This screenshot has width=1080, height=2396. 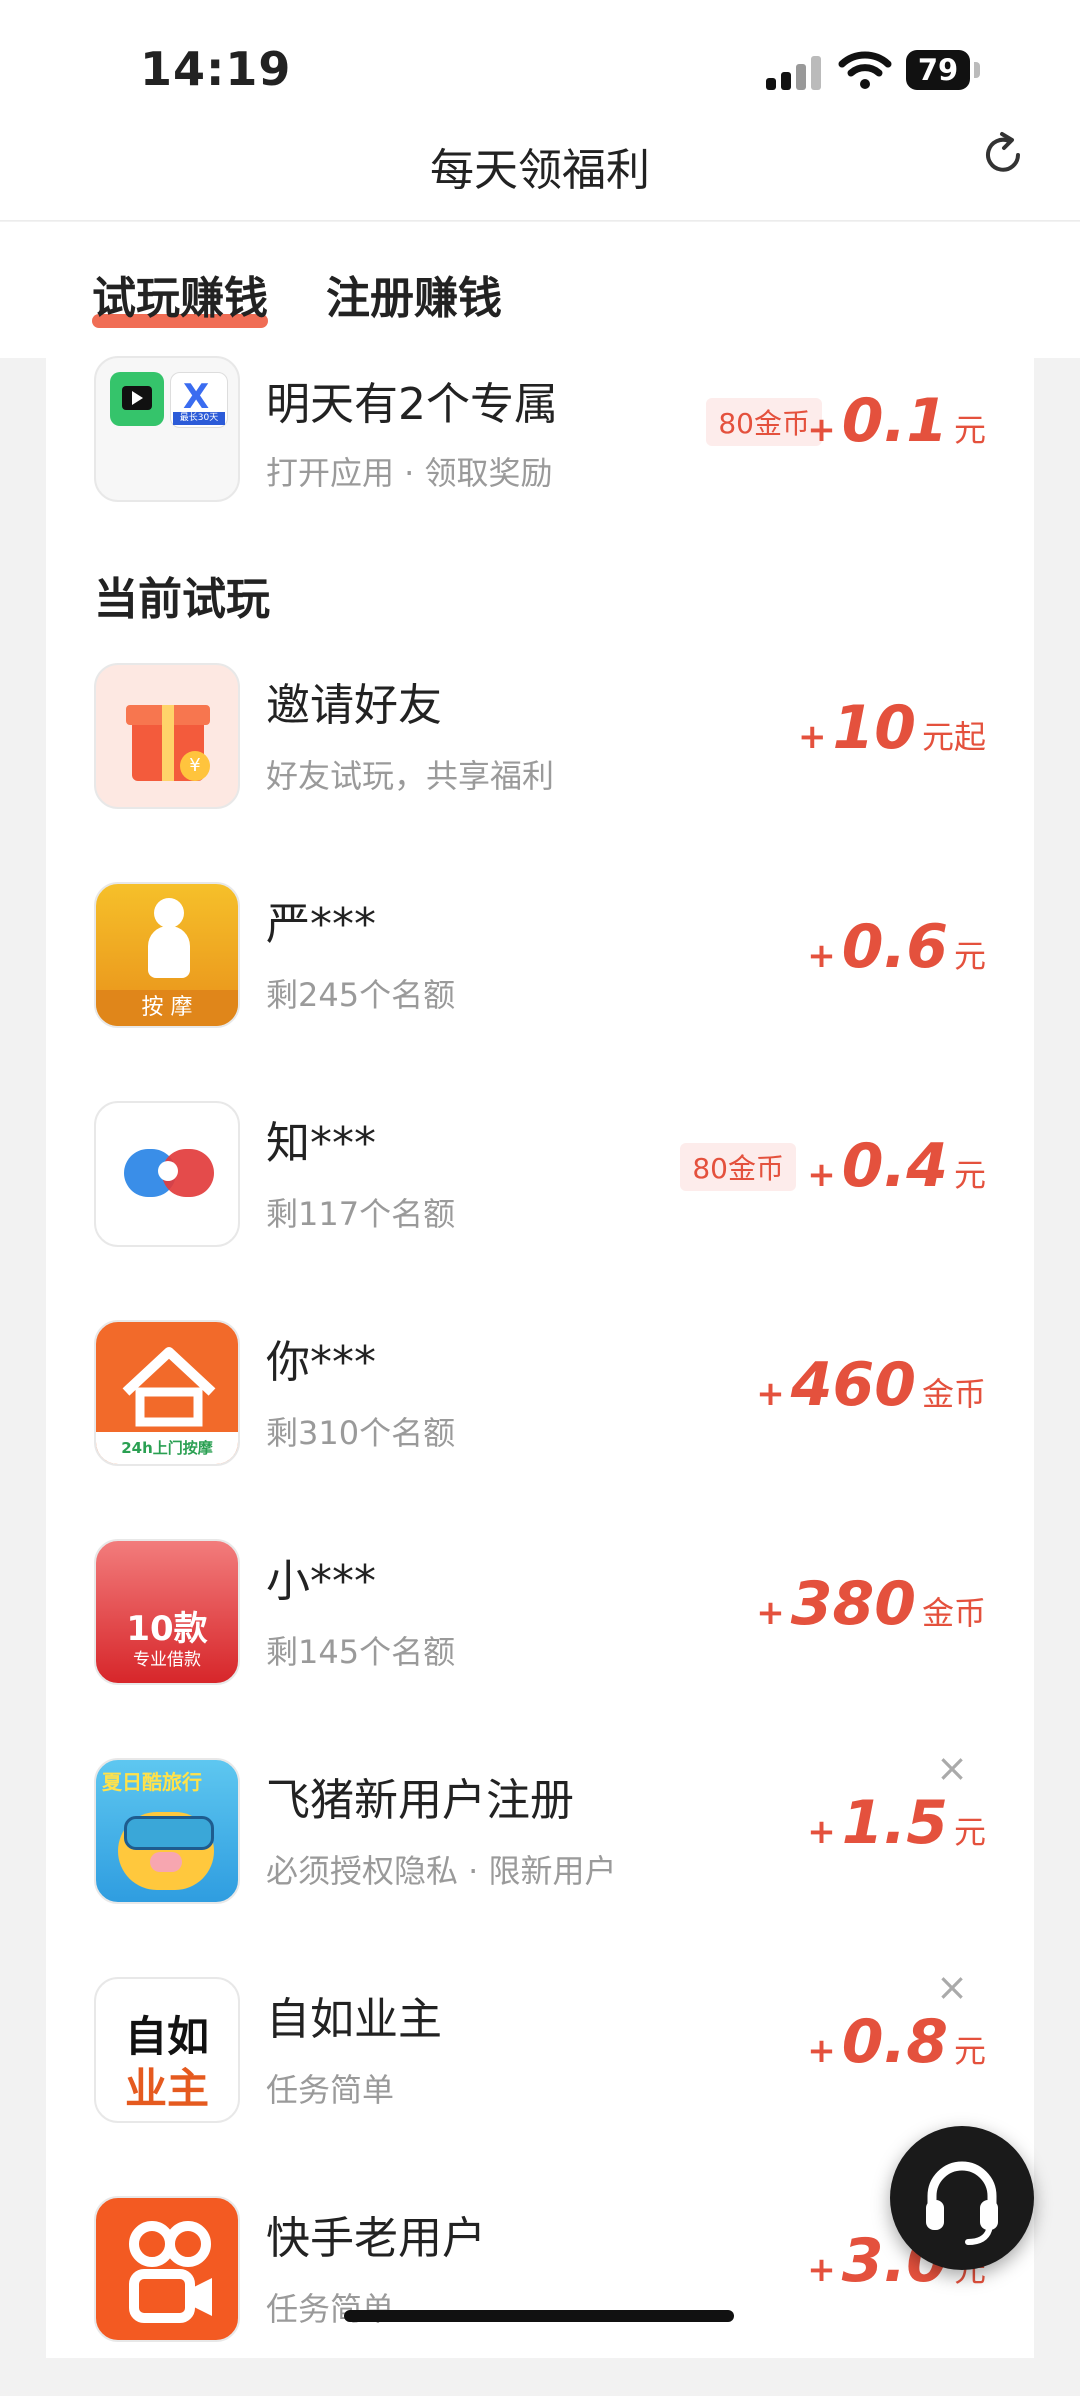 I want to click on battery-icon: 79, so click(x=946, y=71).